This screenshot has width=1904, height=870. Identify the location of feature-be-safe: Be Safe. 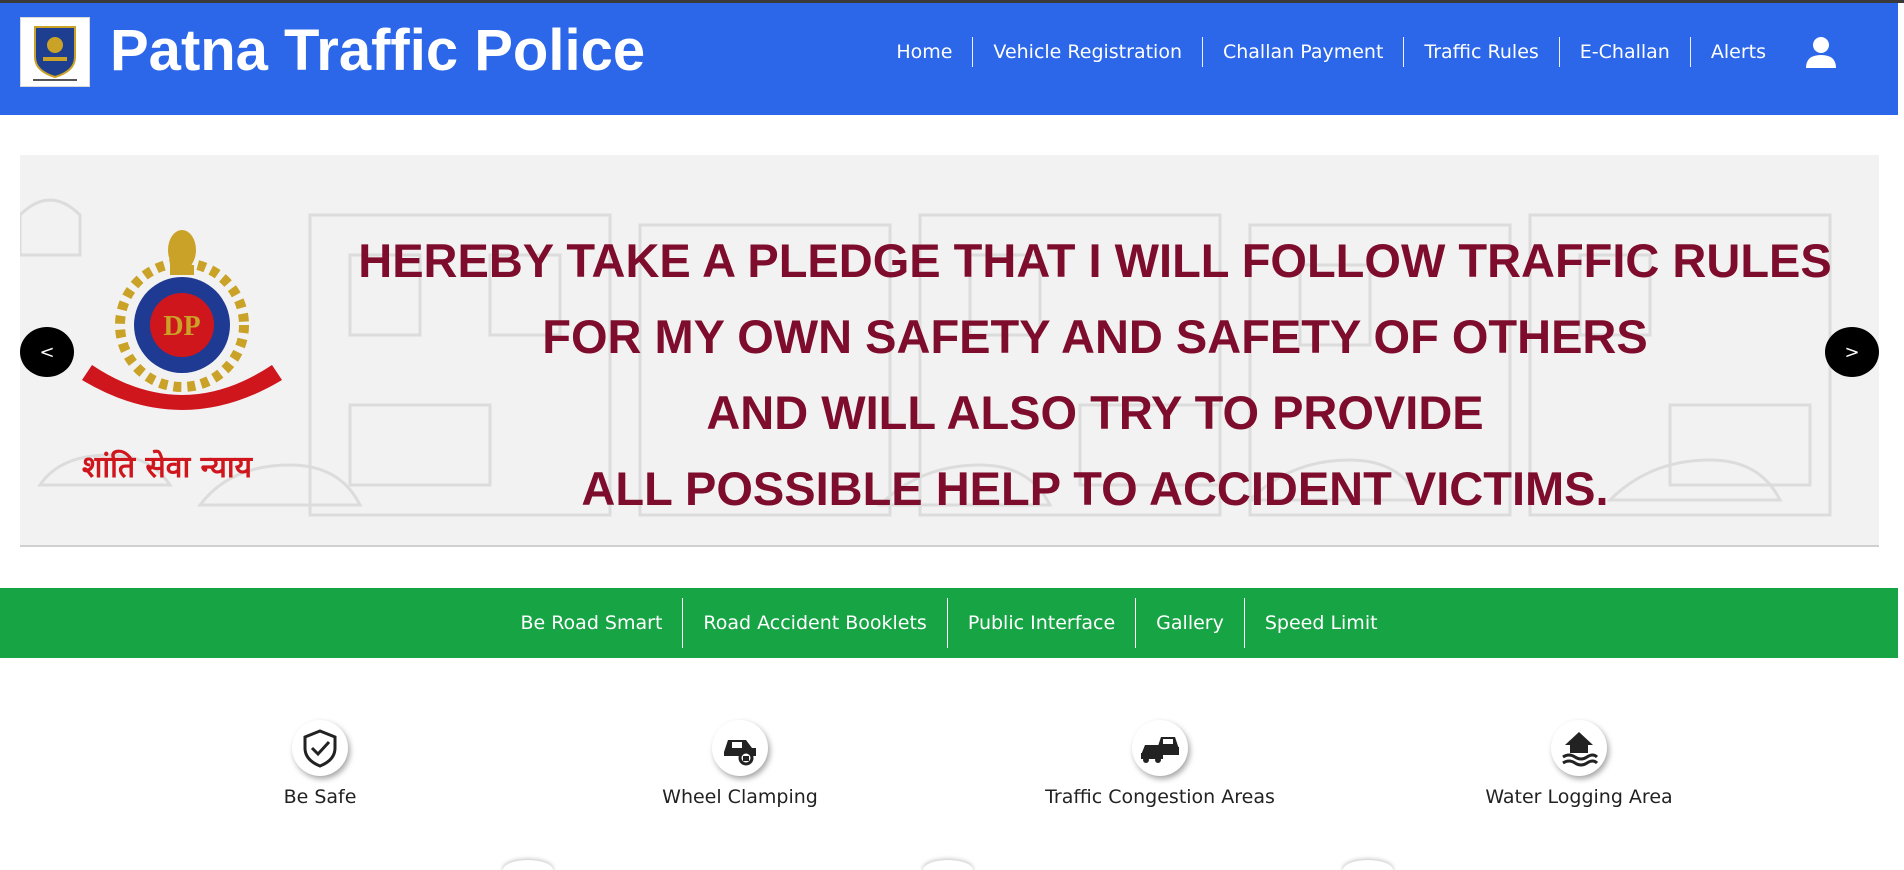
(320, 764).